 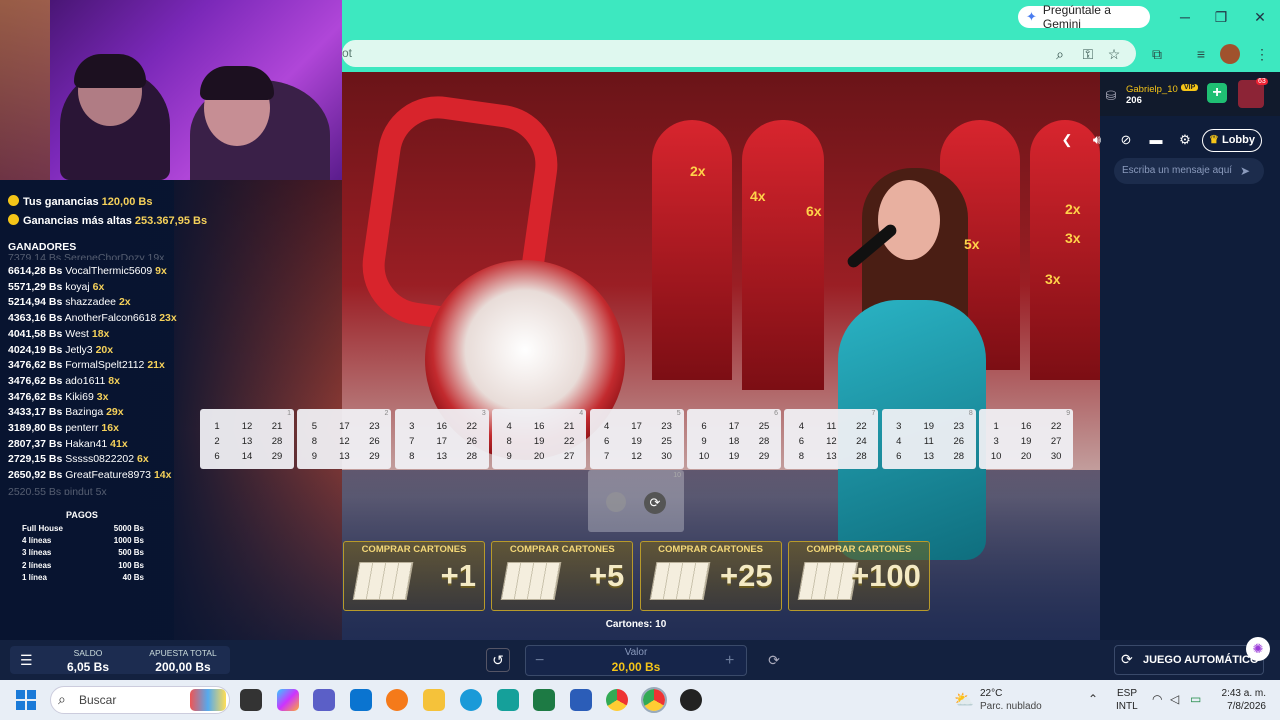 What do you see at coordinates (58, 397) in the screenshot?
I see `winner-row: 3476,62 Bs Kiki69 3x` at bounding box center [58, 397].